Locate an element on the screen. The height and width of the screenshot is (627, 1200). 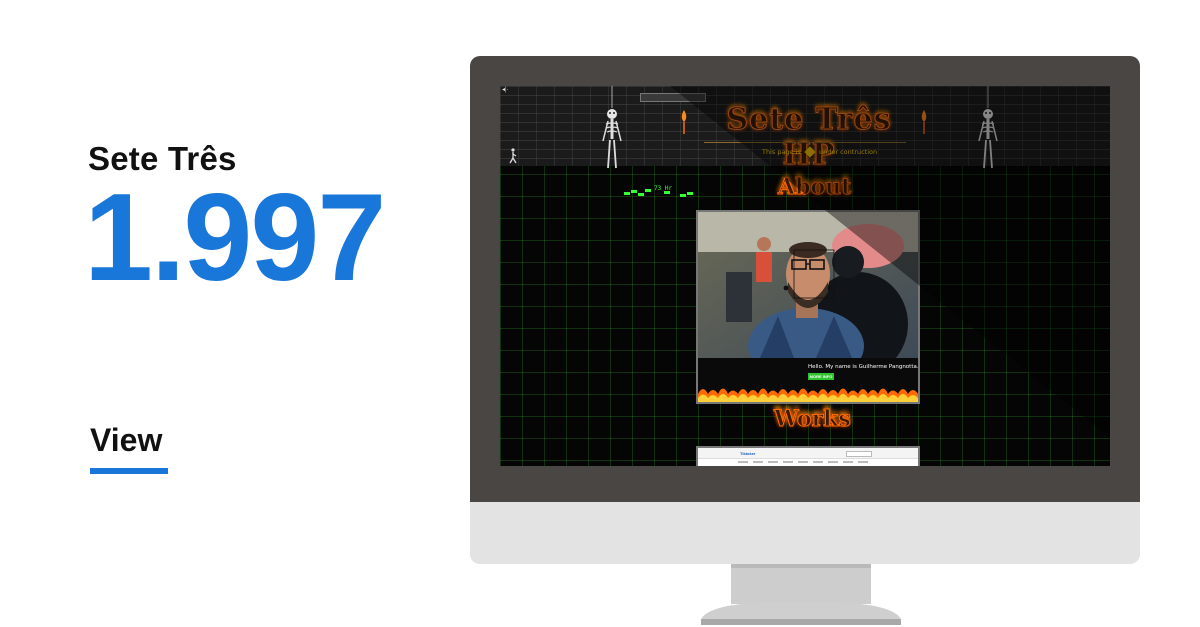
monitor-chin is located at coordinates (805, 533).